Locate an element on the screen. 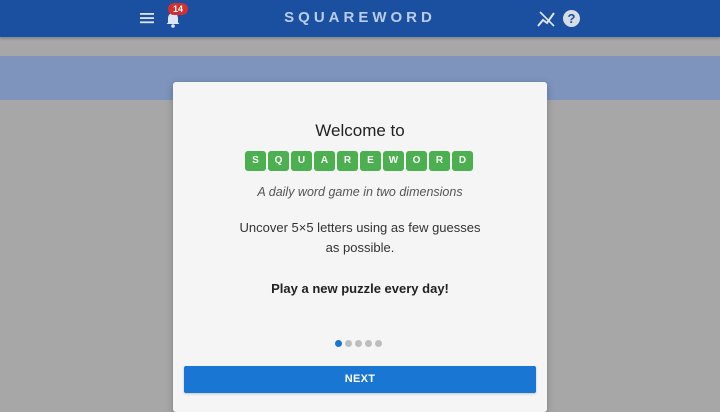 The height and width of the screenshot is (412, 720). stats-icon is located at coordinates (547, 19).